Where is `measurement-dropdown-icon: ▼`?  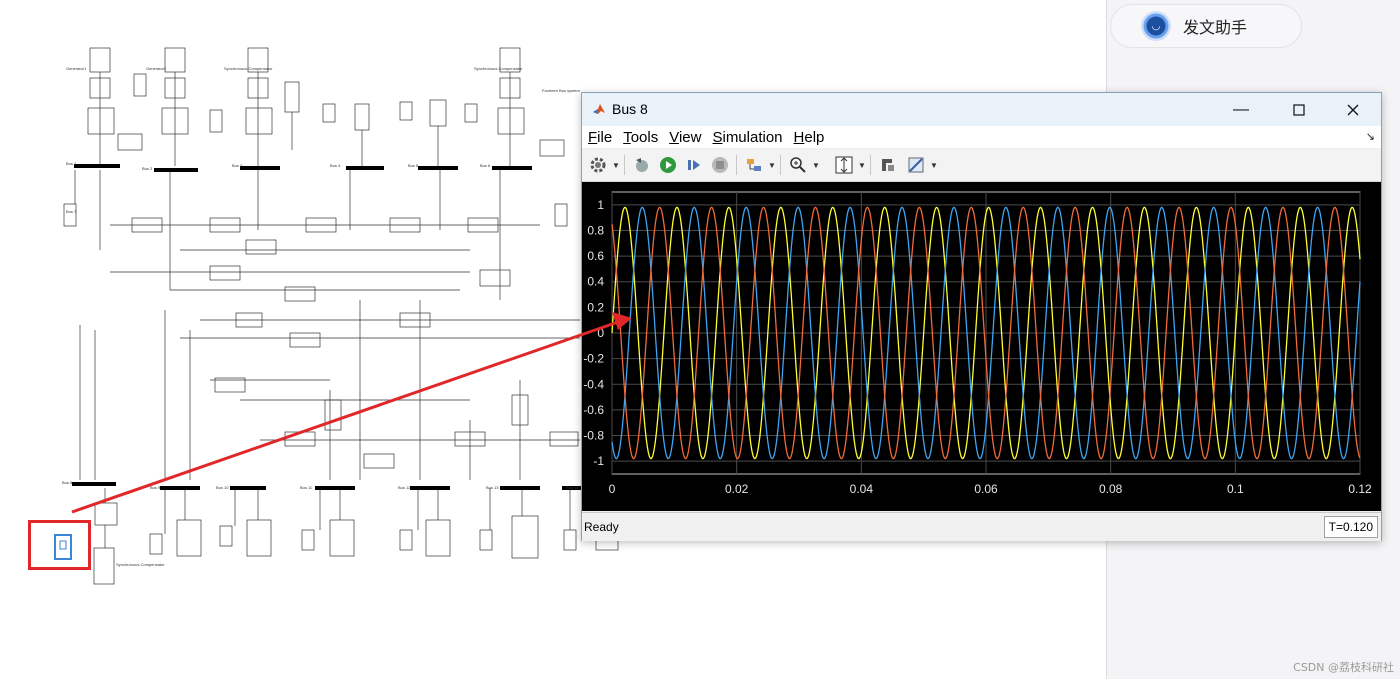 measurement-dropdown-icon: ▼ is located at coordinates (934, 165).